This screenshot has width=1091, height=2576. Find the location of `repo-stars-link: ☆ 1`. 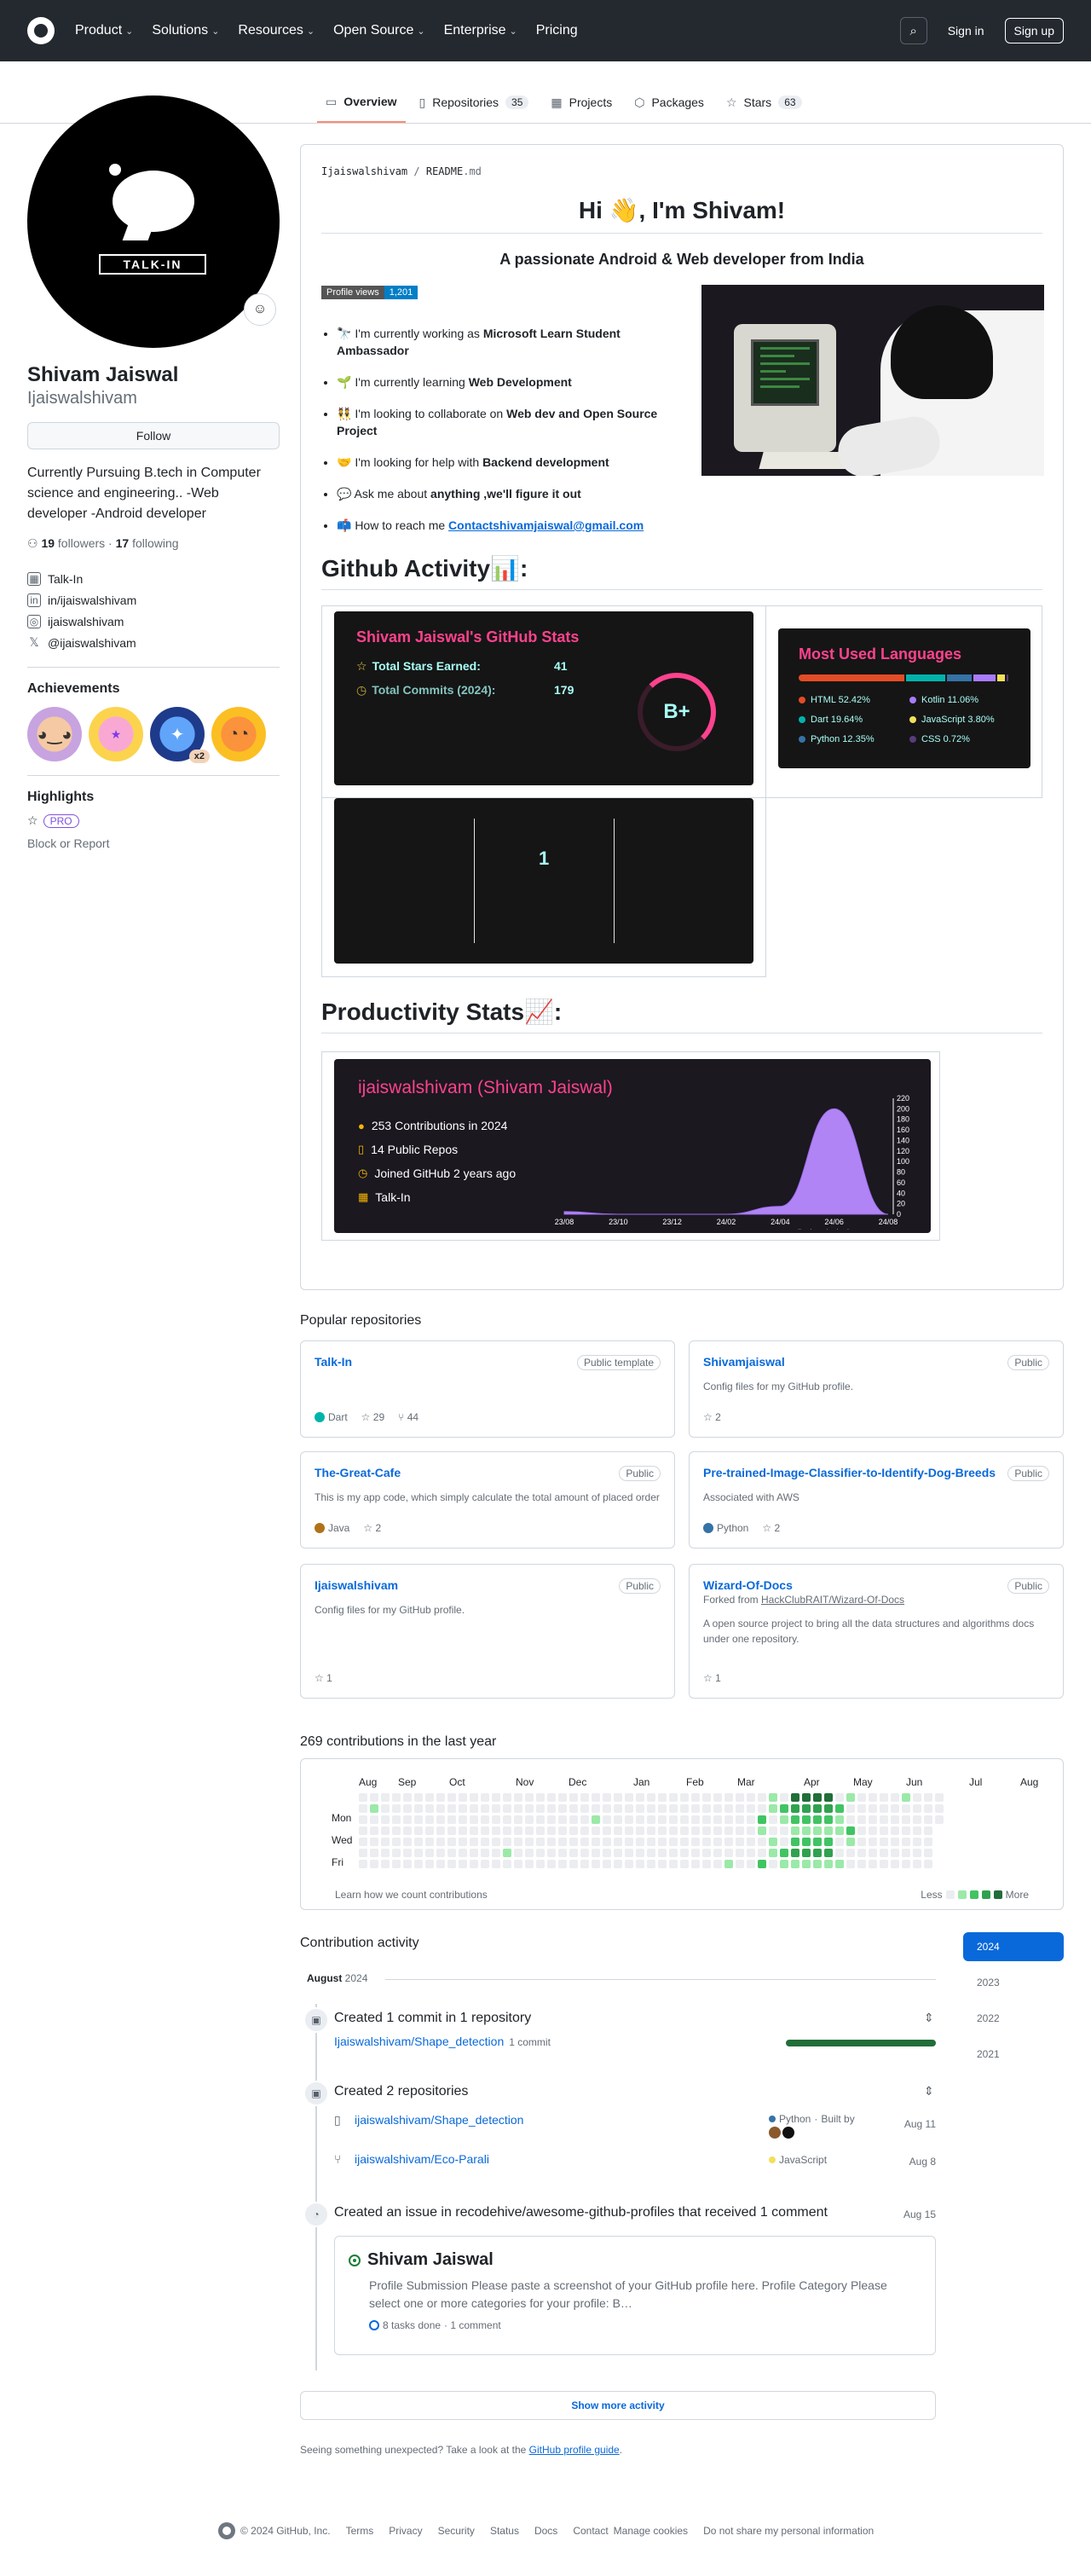

repo-stars-link: ☆ 1 is located at coordinates (712, 1678).